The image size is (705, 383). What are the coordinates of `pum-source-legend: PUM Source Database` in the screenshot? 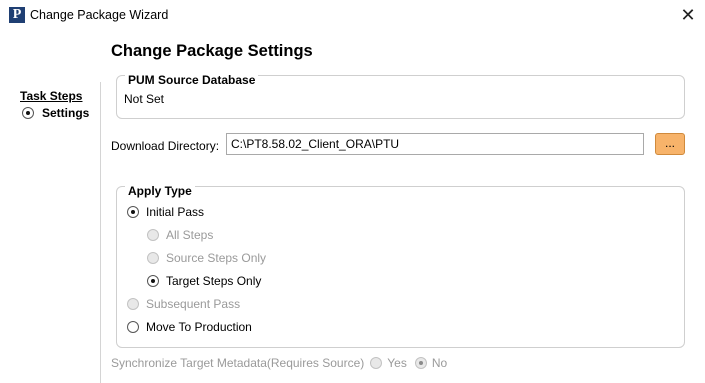 It's located at (192, 80).